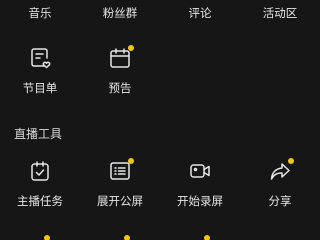 This screenshot has height=240, width=320. I want to click on share-label: 分享, so click(280, 201).